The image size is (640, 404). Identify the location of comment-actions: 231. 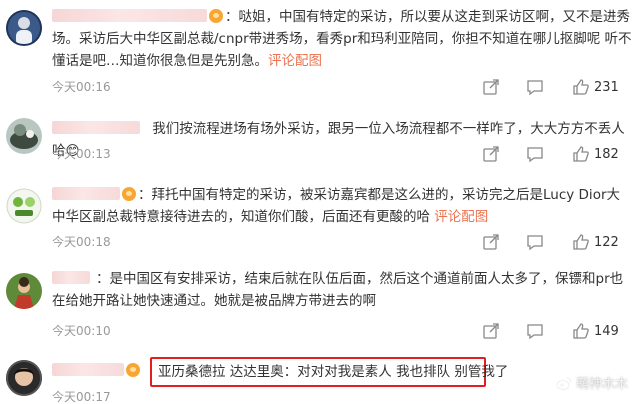
(540, 89).